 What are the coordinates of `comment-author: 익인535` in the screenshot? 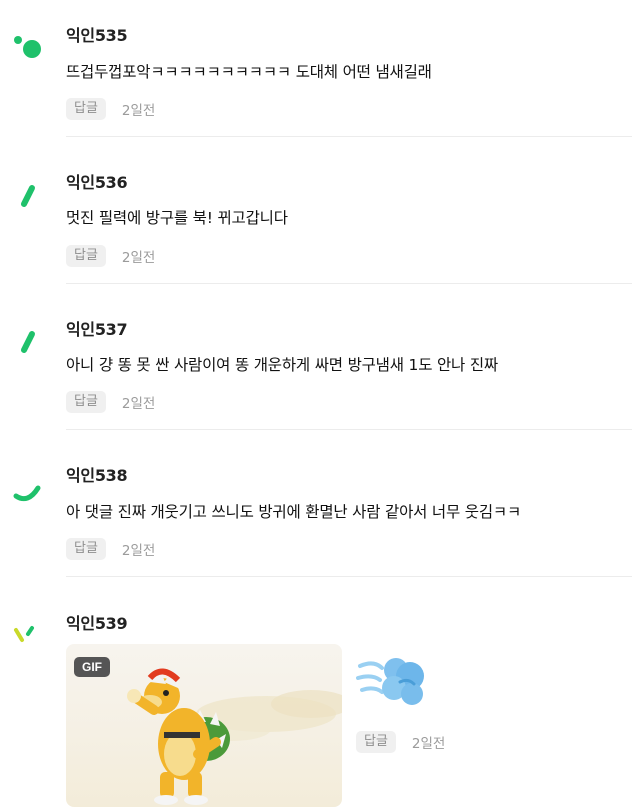 It's located at (97, 35).